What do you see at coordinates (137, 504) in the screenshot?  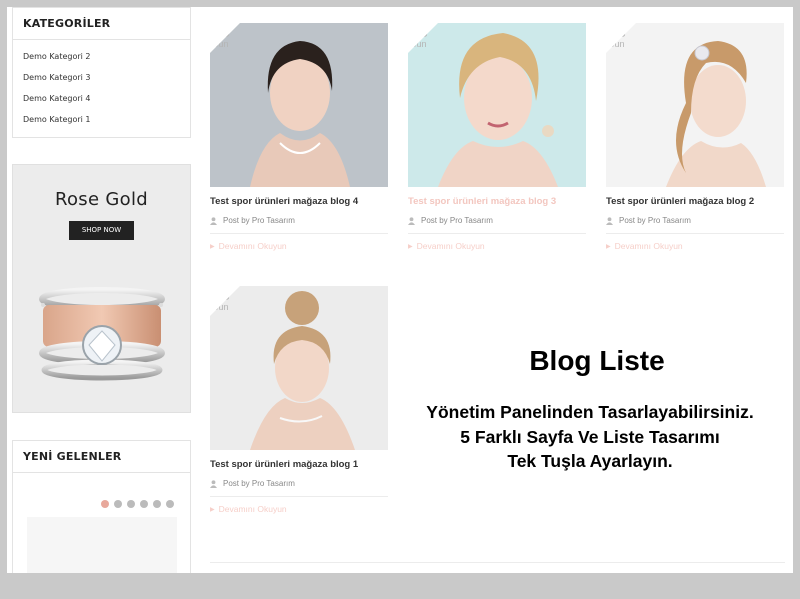 I see `slider-dots` at bounding box center [137, 504].